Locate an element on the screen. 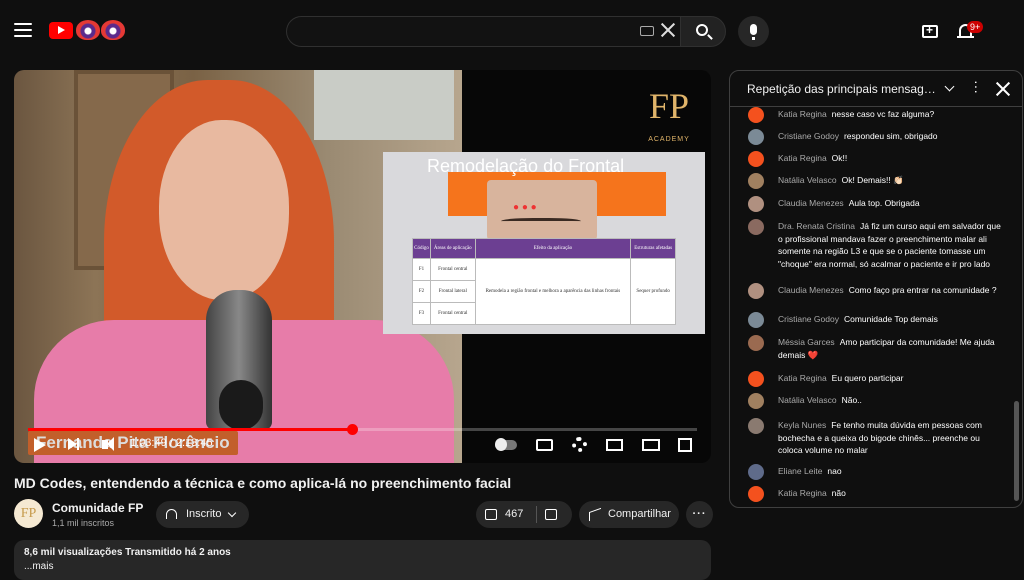  chat-message-text: Ok! Demais!! 👏🏻 is located at coordinates (872, 180).